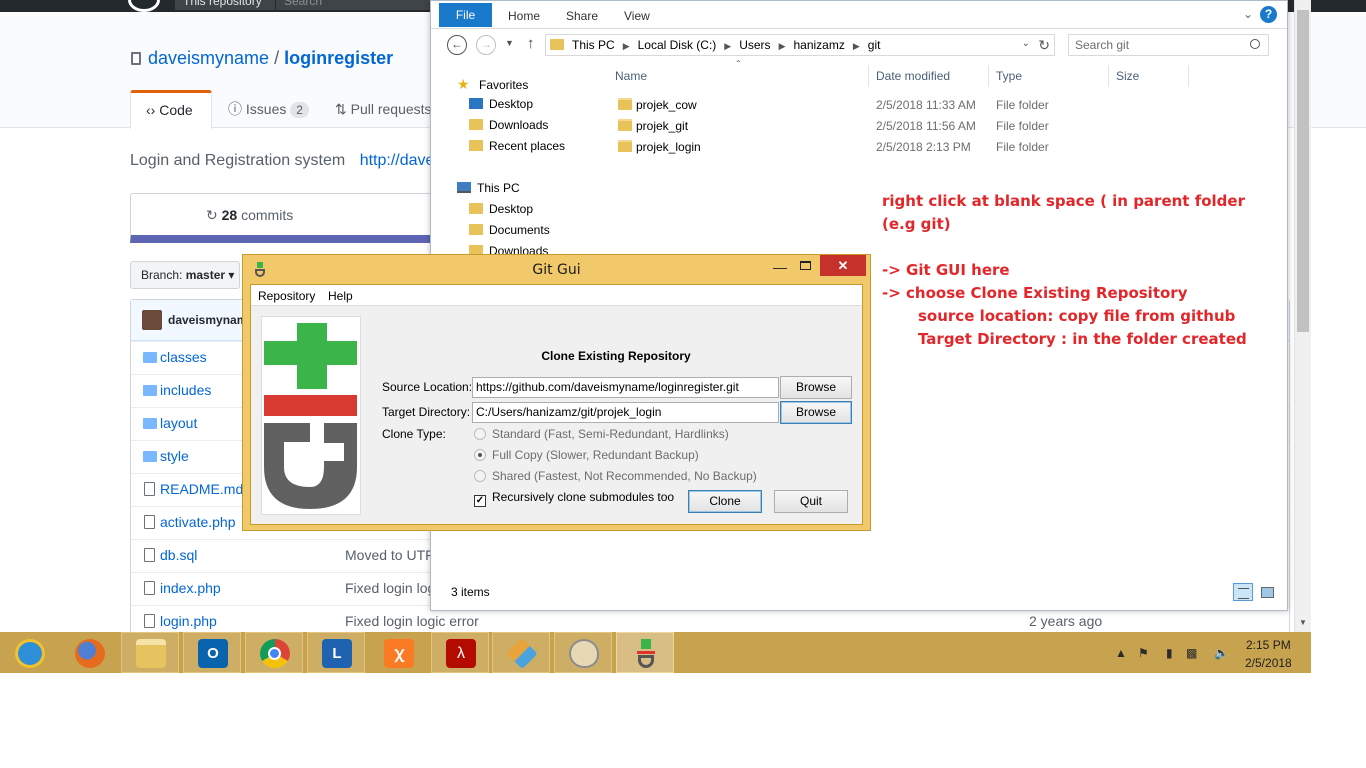 This screenshot has width=1366, height=768. I want to click on nav-item-documents: Documents, so click(509, 230).